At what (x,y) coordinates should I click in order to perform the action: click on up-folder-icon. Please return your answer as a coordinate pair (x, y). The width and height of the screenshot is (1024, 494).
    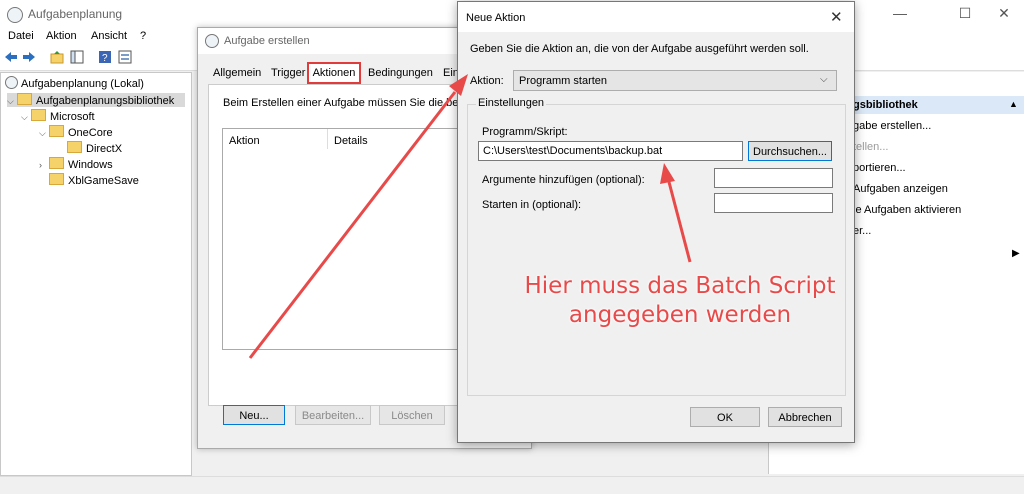
    Looking at the image, I should click on (57, 57).